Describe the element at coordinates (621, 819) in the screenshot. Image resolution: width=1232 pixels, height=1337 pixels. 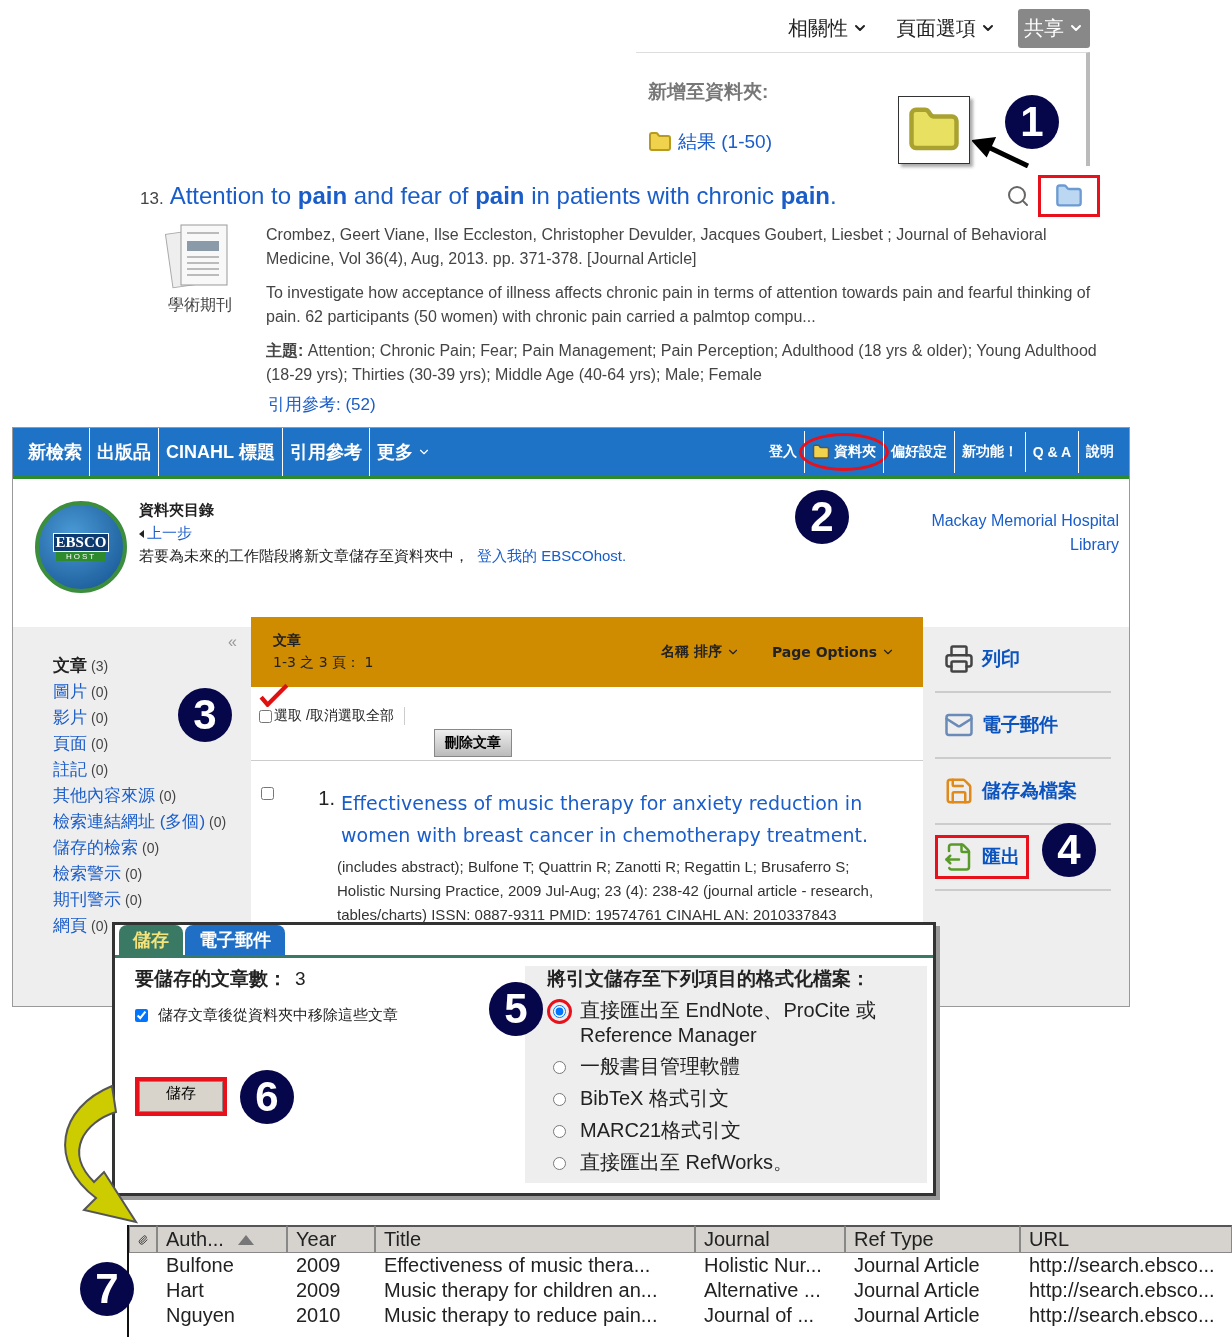
I see `article-title: Effectiveness of music therapy for anxiety reduction in women with breast cancer in chemotherapy treatment.` at that location.